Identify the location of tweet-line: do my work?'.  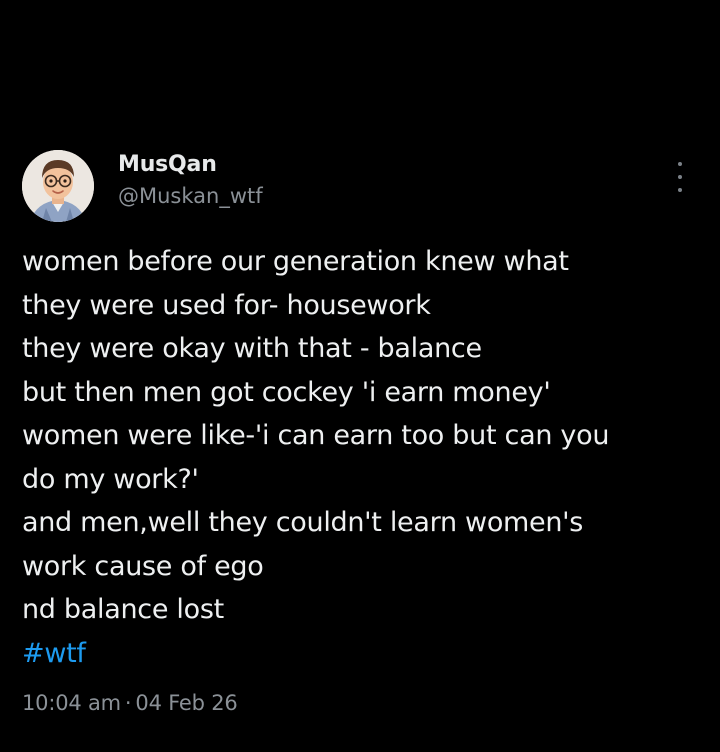
(110, 479).